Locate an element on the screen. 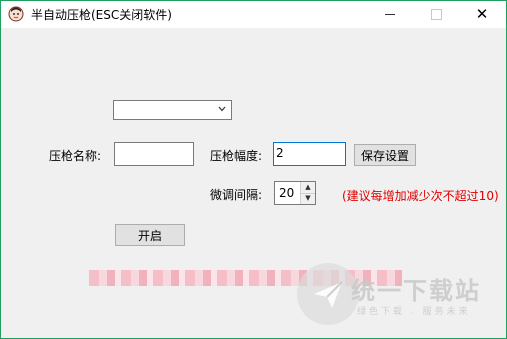 Image resolution: width=507 pixels, height=339 pixels. watermark: 统一下载站 绿色下载 . 服务未来 is located at coordinates (399, 298).